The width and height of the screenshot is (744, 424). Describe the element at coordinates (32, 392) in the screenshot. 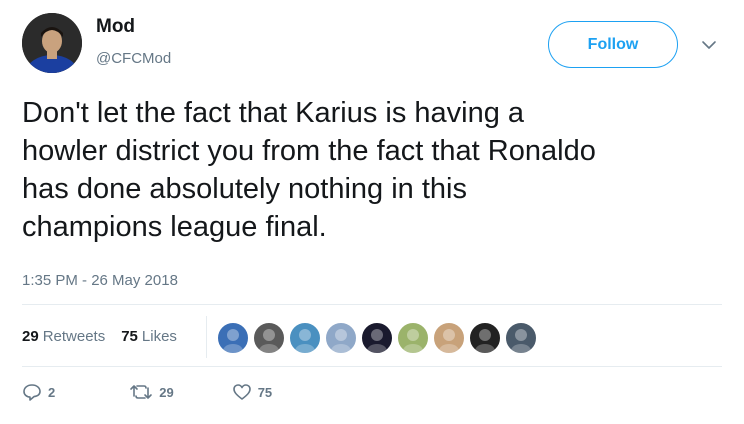

I see `reply-icon` at that location.